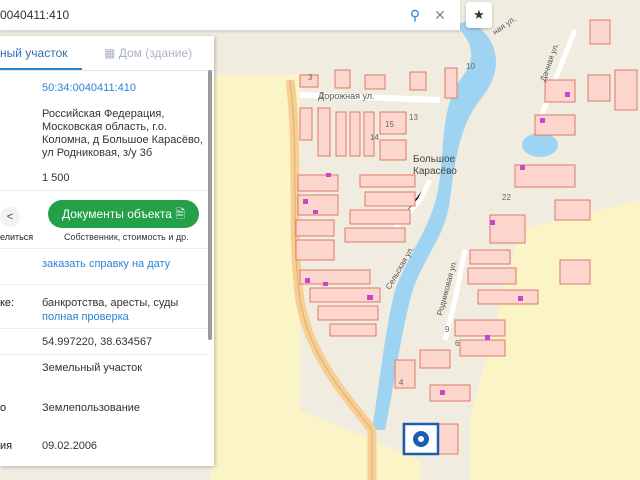  I want to click on document-icon: 🗎, so click(180, 214).